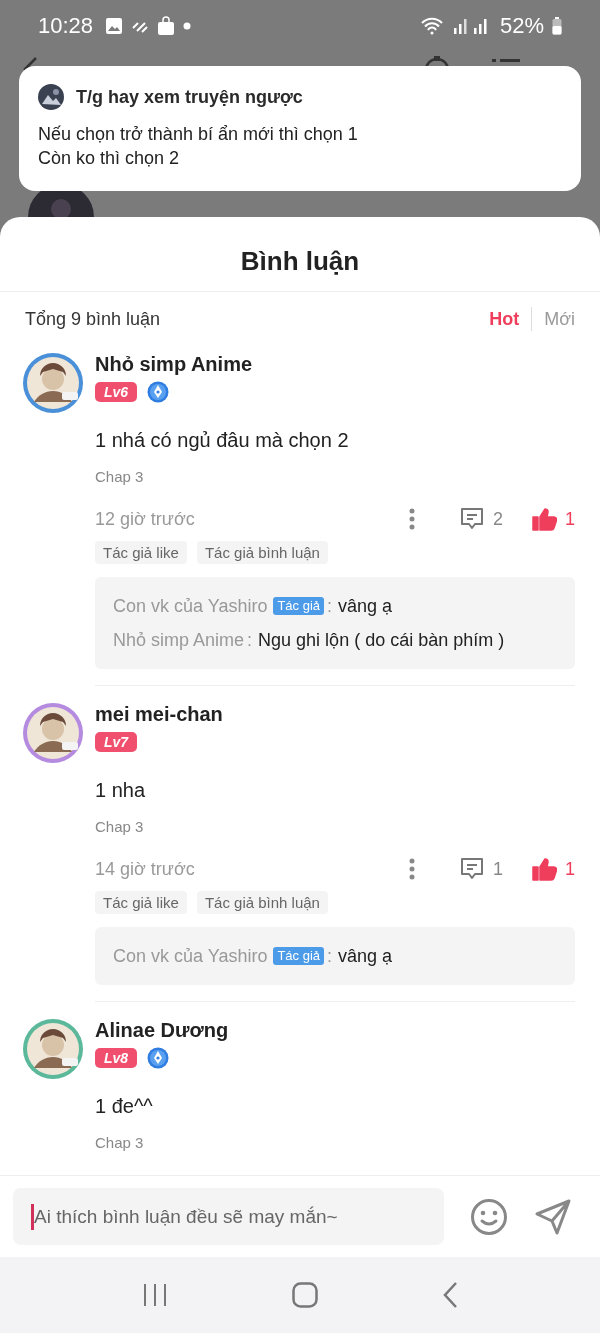 The height and width of the screenshot is (1333, 600). Describe the element at coordinates (179, 640) in the screenshot. I see `reply-author: Nhỏ simp Anime` at that location.